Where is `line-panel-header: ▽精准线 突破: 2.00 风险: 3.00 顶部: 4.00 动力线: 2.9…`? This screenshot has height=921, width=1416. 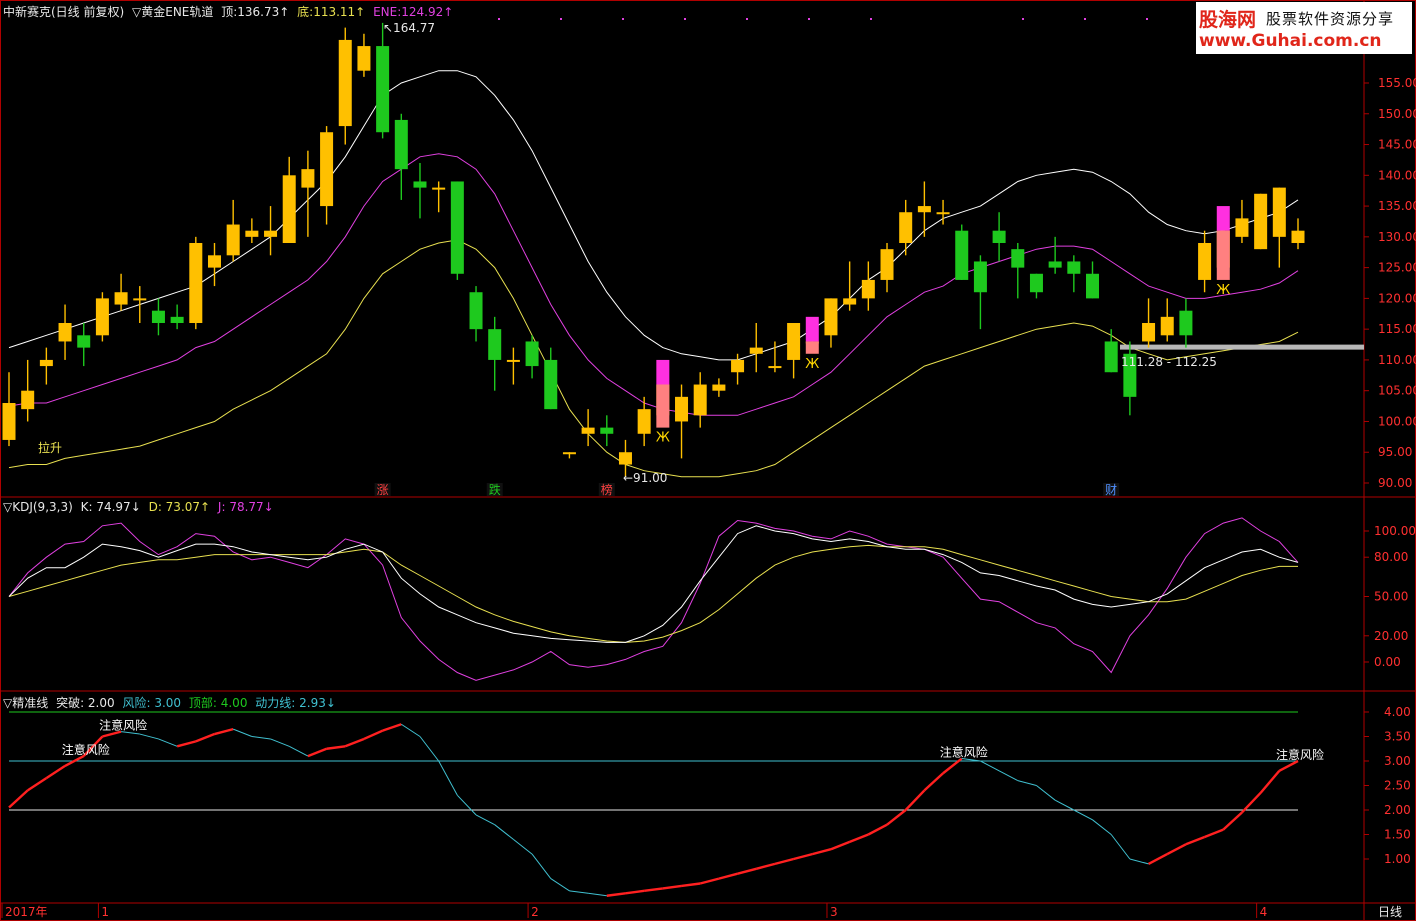
line-panel-header: ▽精准线 突破: 2.00 风险: 3.00 顶部: 4.00 动力线: 2.9… is located at coordinates (169, 702).